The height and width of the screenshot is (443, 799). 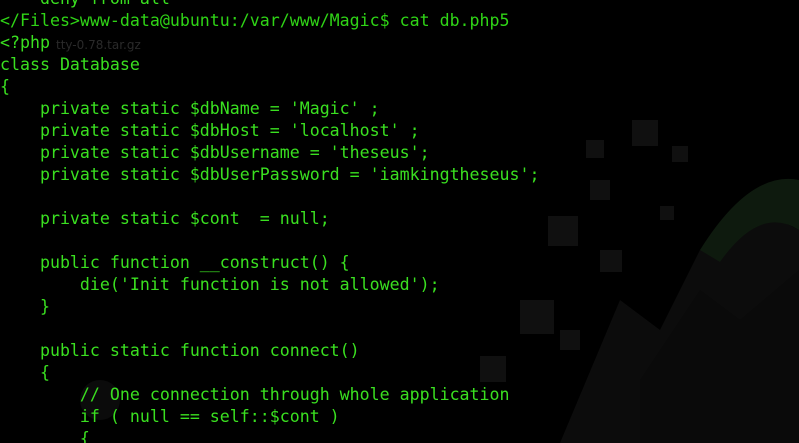 What do you see at coordinates (190, 108) in the screenshot?
I see `terminal-line-text: private static $dbName = 'Magic' ;` at bounding box center [190, 108].